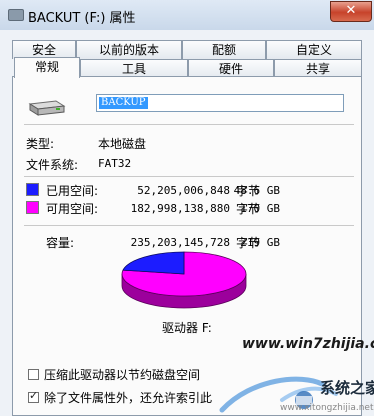 The image size is (374, 416). Describe the element at coordinates (52, 165) in the screenshot. I see `filesystem-label: 文件系统:` at that location.